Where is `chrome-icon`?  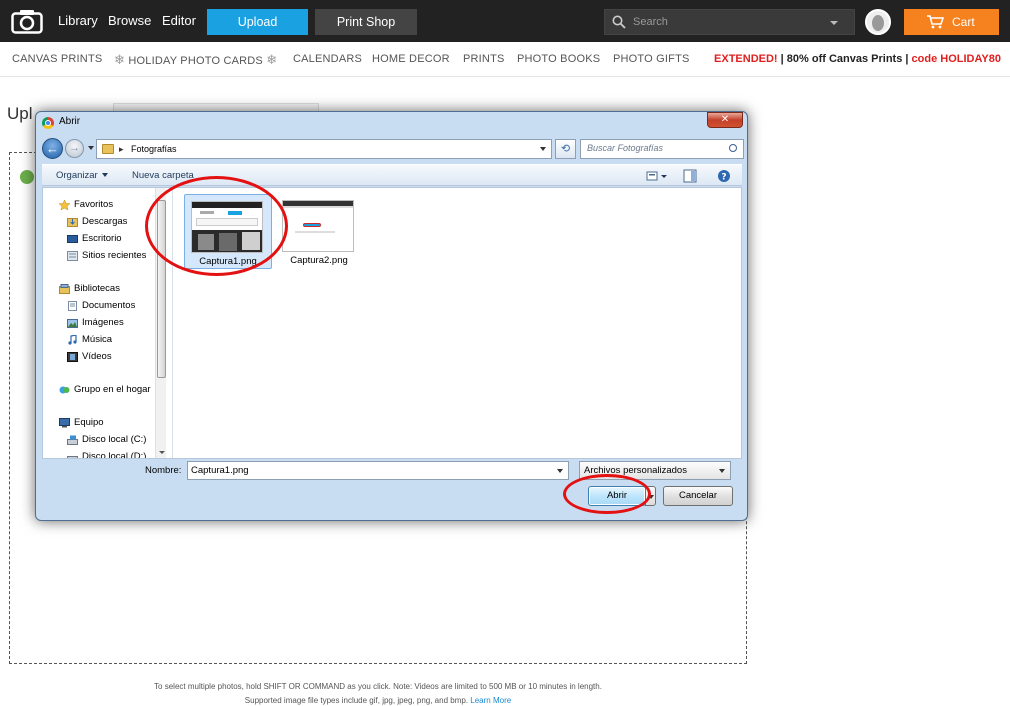 chrome-icon is located at coordinates (48, 123).